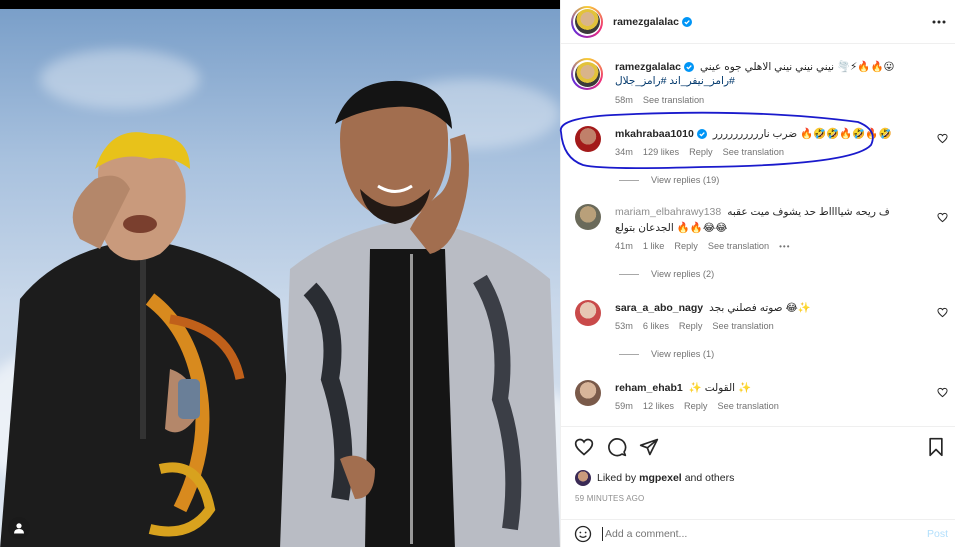 Image resolution: width=955 pixels, height=547 pixels. I want to click on comment-time: 59m, so click(624, 406).